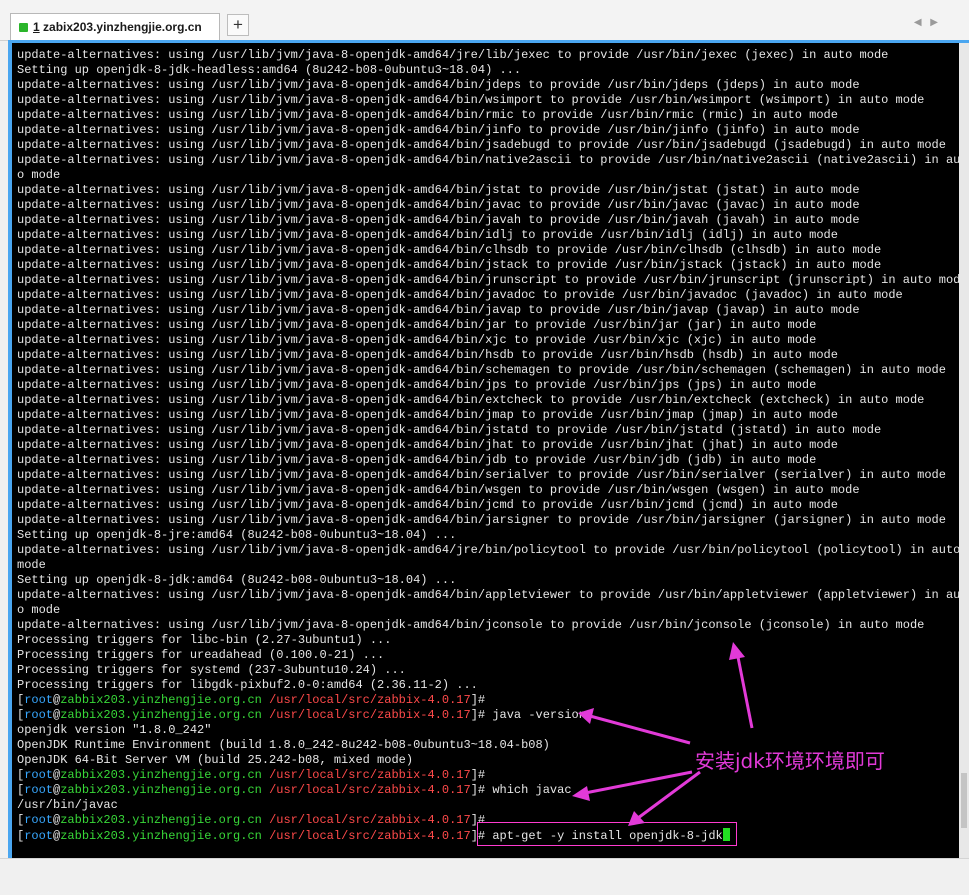  What do you see at coordinates (964, 450) in the screenshot?
I see `terminal-scrollbar` at bounding box center [964, 450].